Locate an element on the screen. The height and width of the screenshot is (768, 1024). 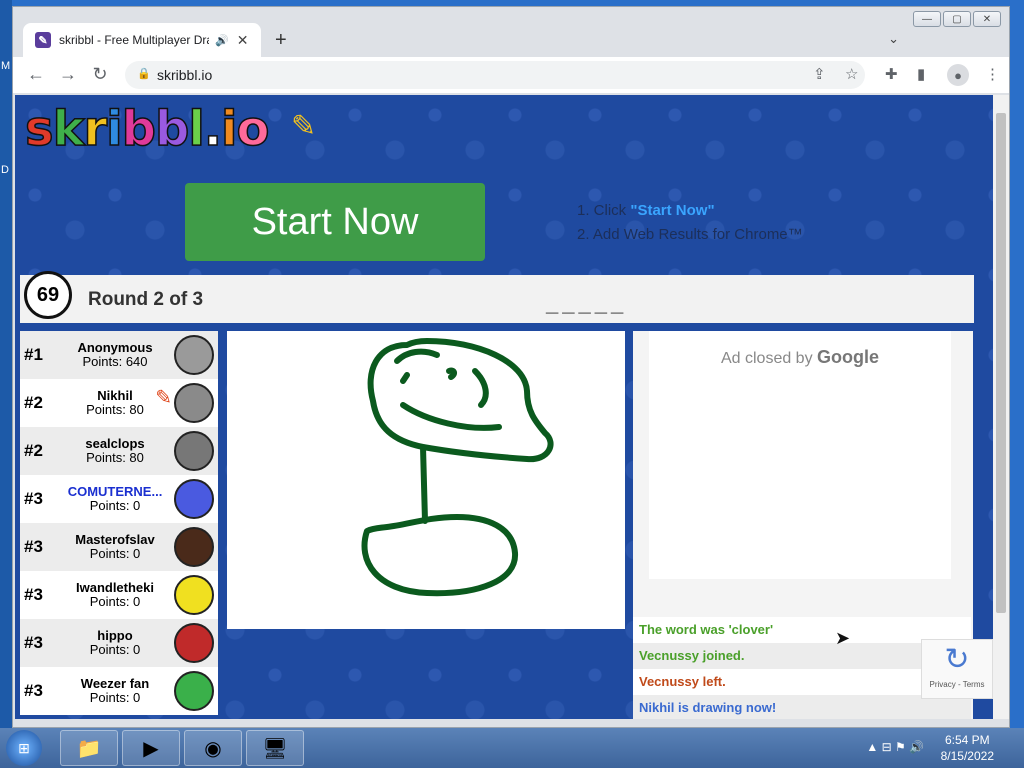
round-bar: 69 Round 2 of 3 _____ is located at coordinates (497, 297).